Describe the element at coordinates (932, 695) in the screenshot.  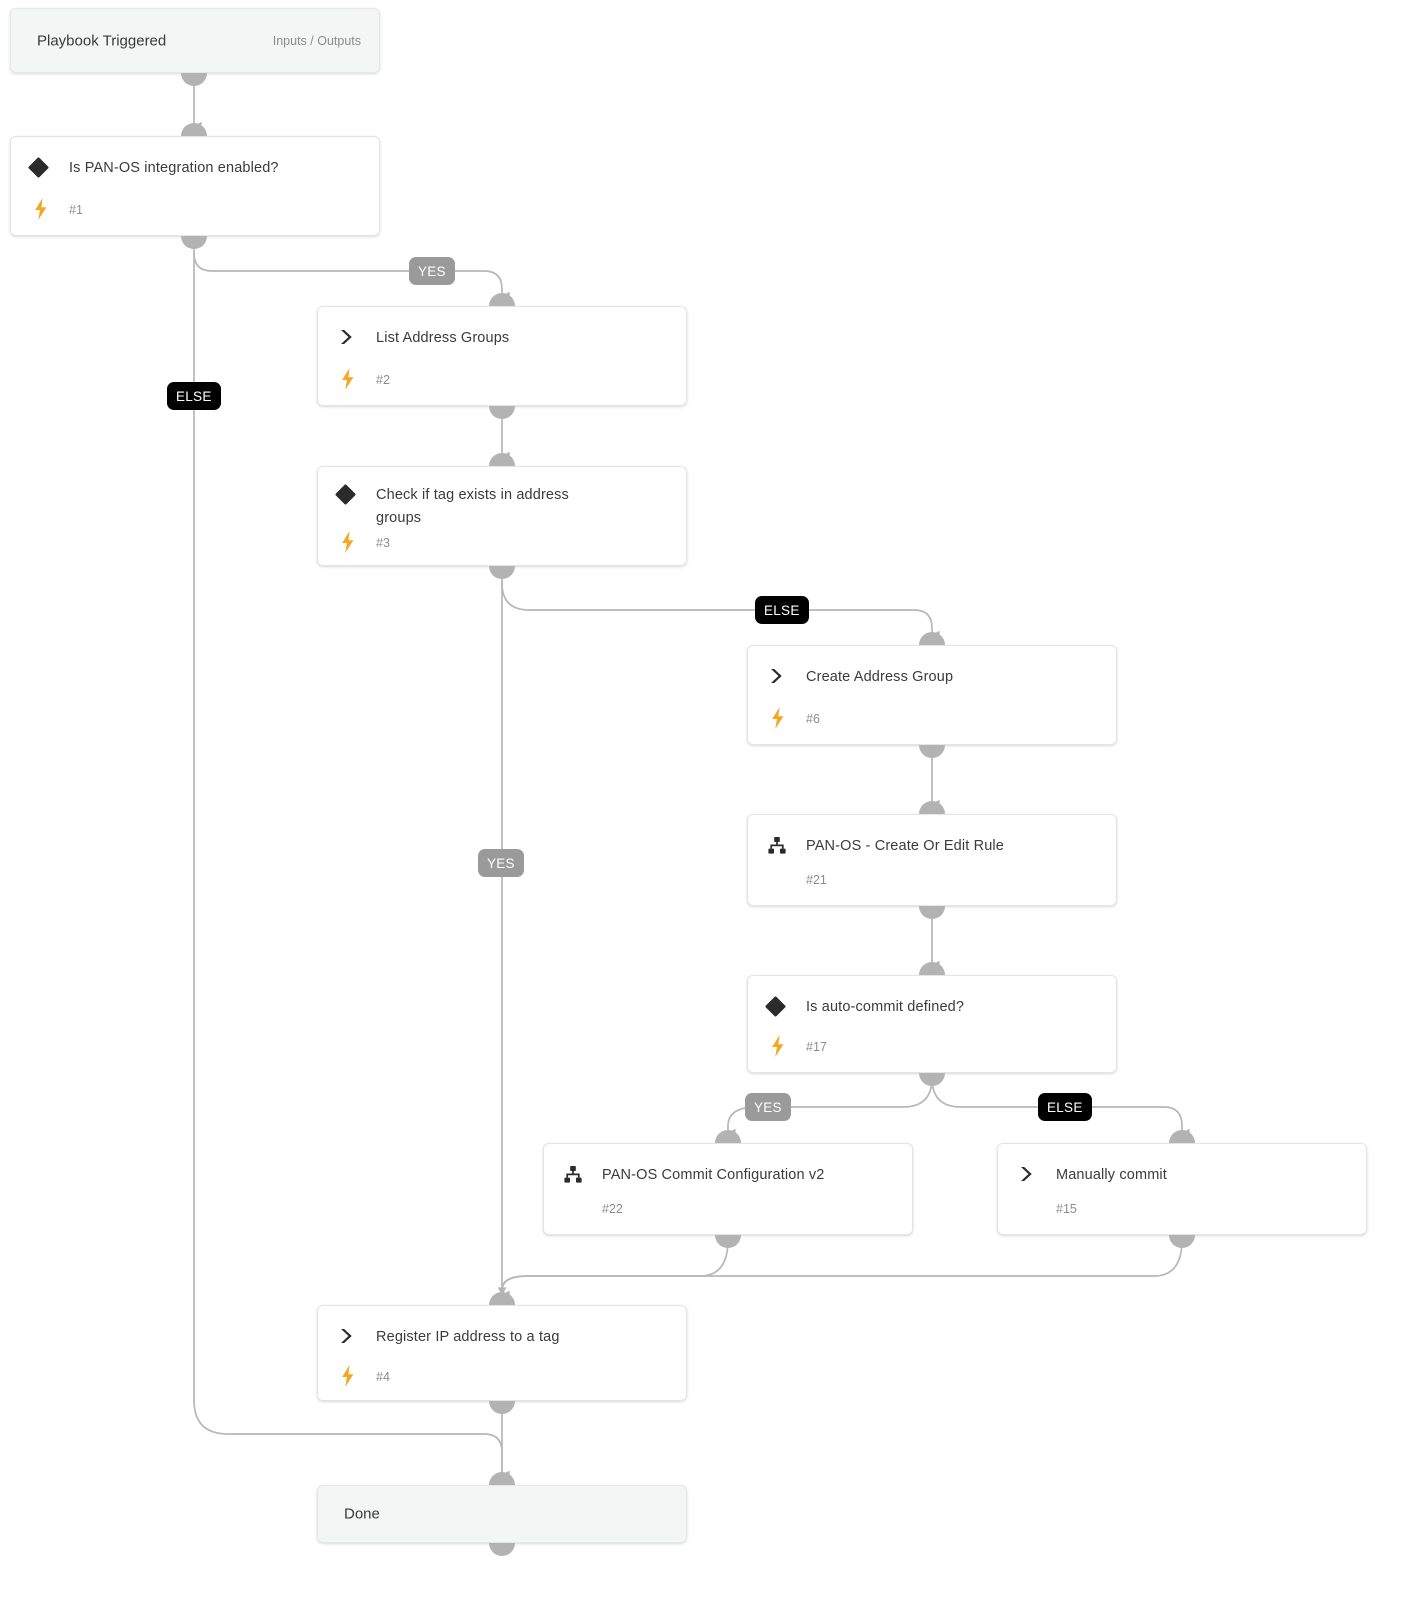
I see `node-create-address-group: Create Address Group #6` at that location.